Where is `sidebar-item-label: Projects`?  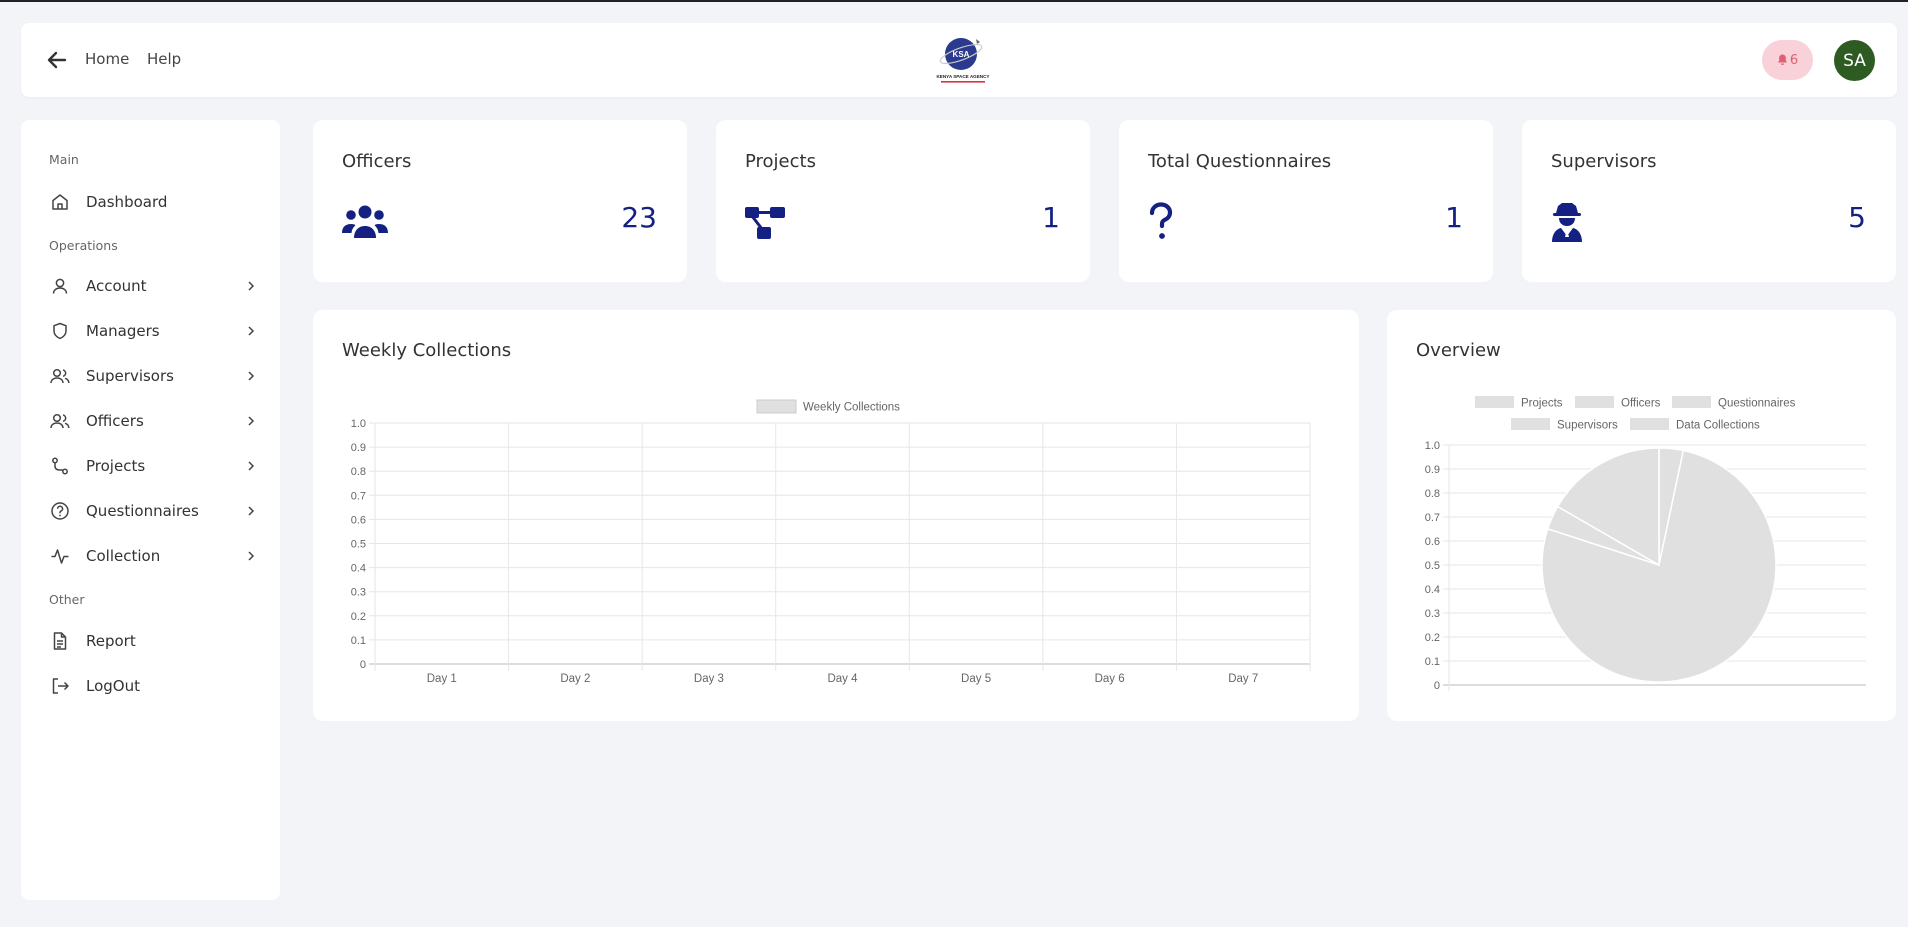 sidebar-item-label: Projects is located at coordinates (116, 466).